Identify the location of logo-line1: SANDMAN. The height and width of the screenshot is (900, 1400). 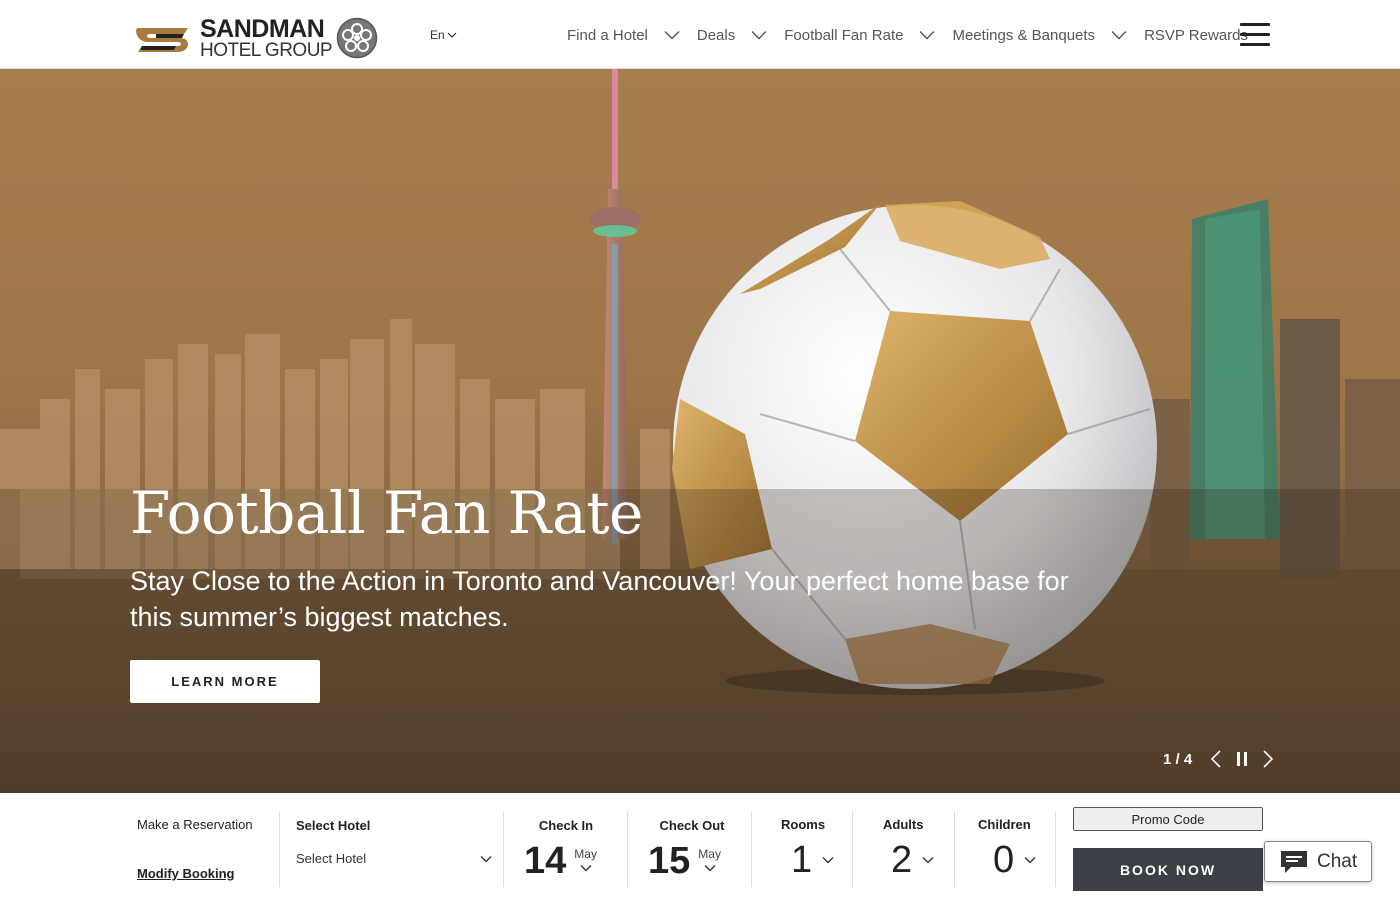
(262, 28).